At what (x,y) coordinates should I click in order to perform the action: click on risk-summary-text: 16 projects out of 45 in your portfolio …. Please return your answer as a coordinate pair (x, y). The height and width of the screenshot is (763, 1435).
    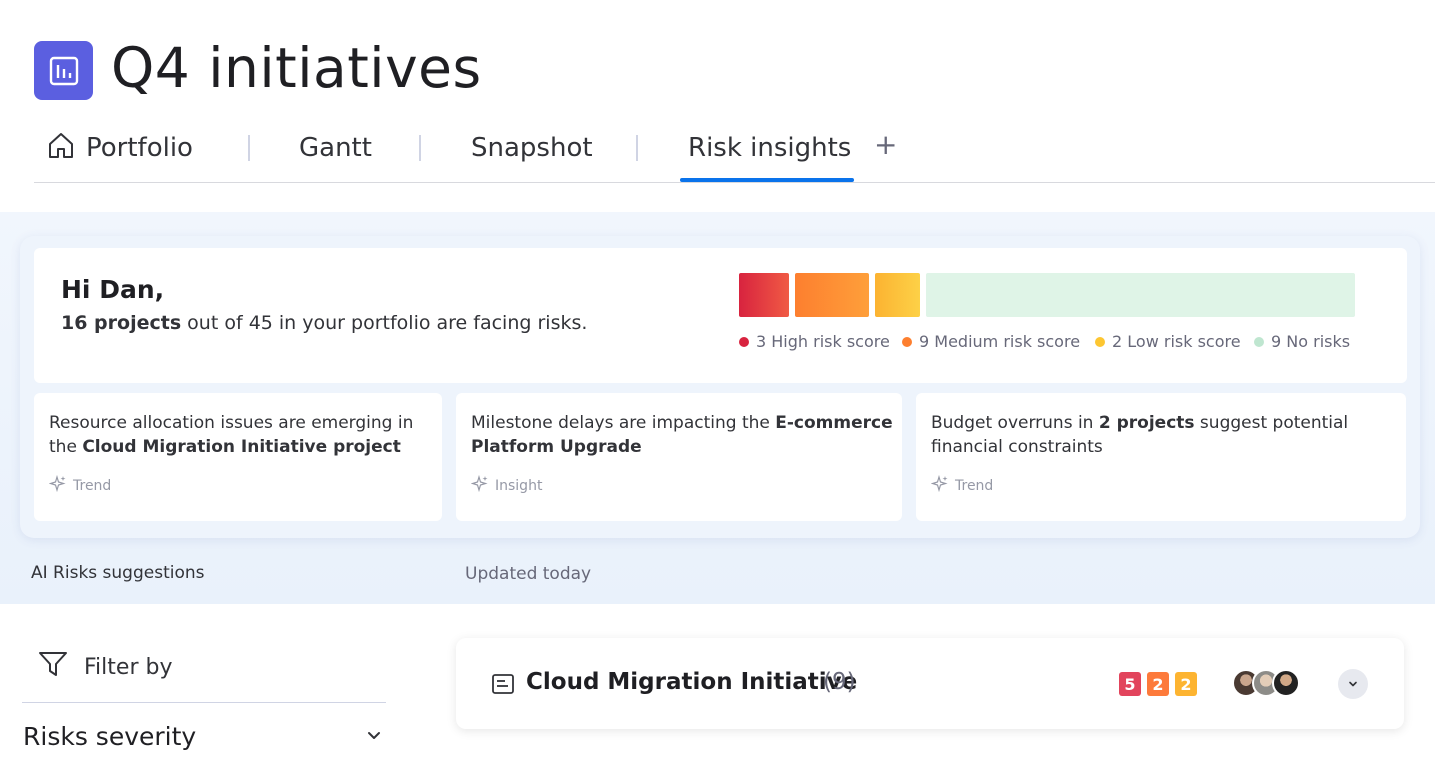
    Looking at the image, I should click on (324, 323).